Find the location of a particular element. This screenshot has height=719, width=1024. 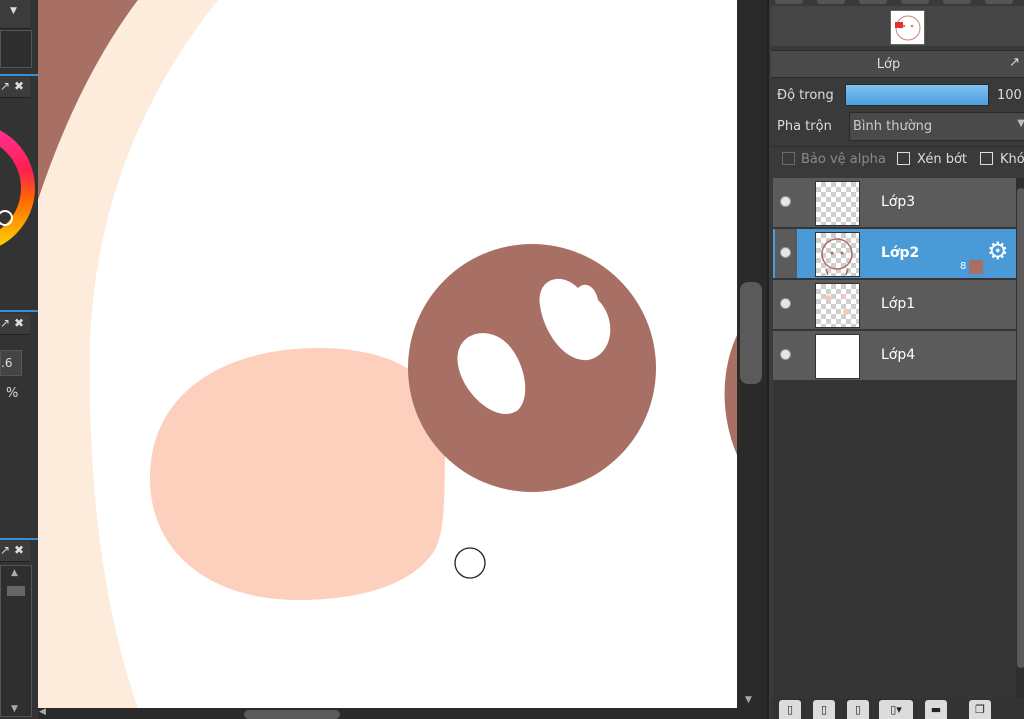

opacity-value: 100 is located at coordinates (1009, 95).